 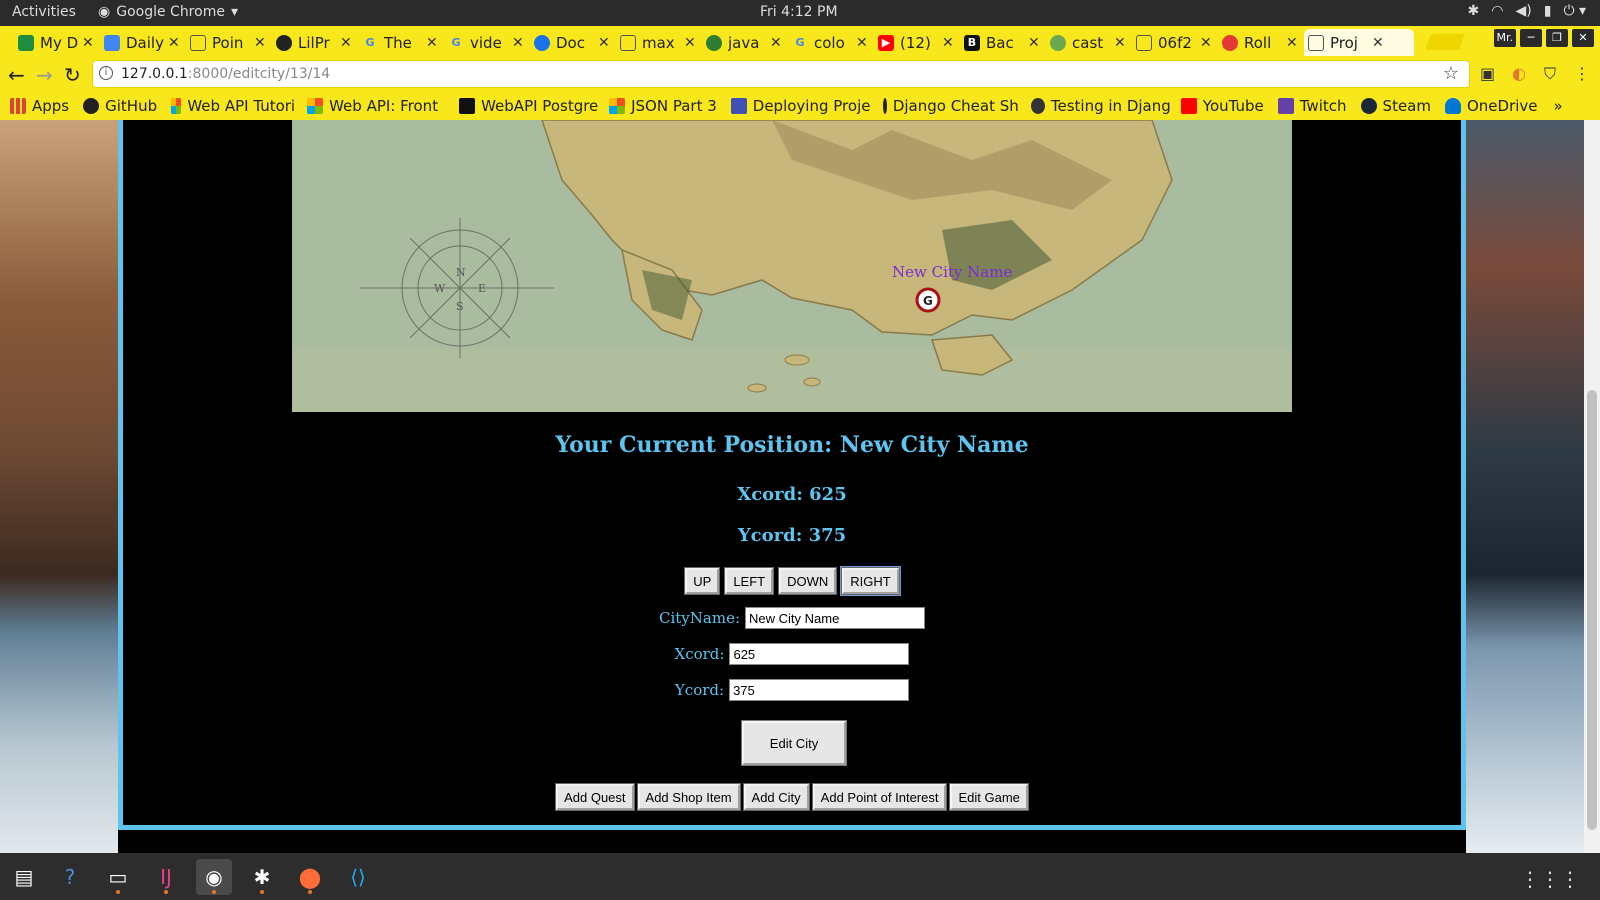 What do you see at coordinates (808, 581) in the screenshot?
I see `move-down-button: DOWN` at bounding box center [808, 581].